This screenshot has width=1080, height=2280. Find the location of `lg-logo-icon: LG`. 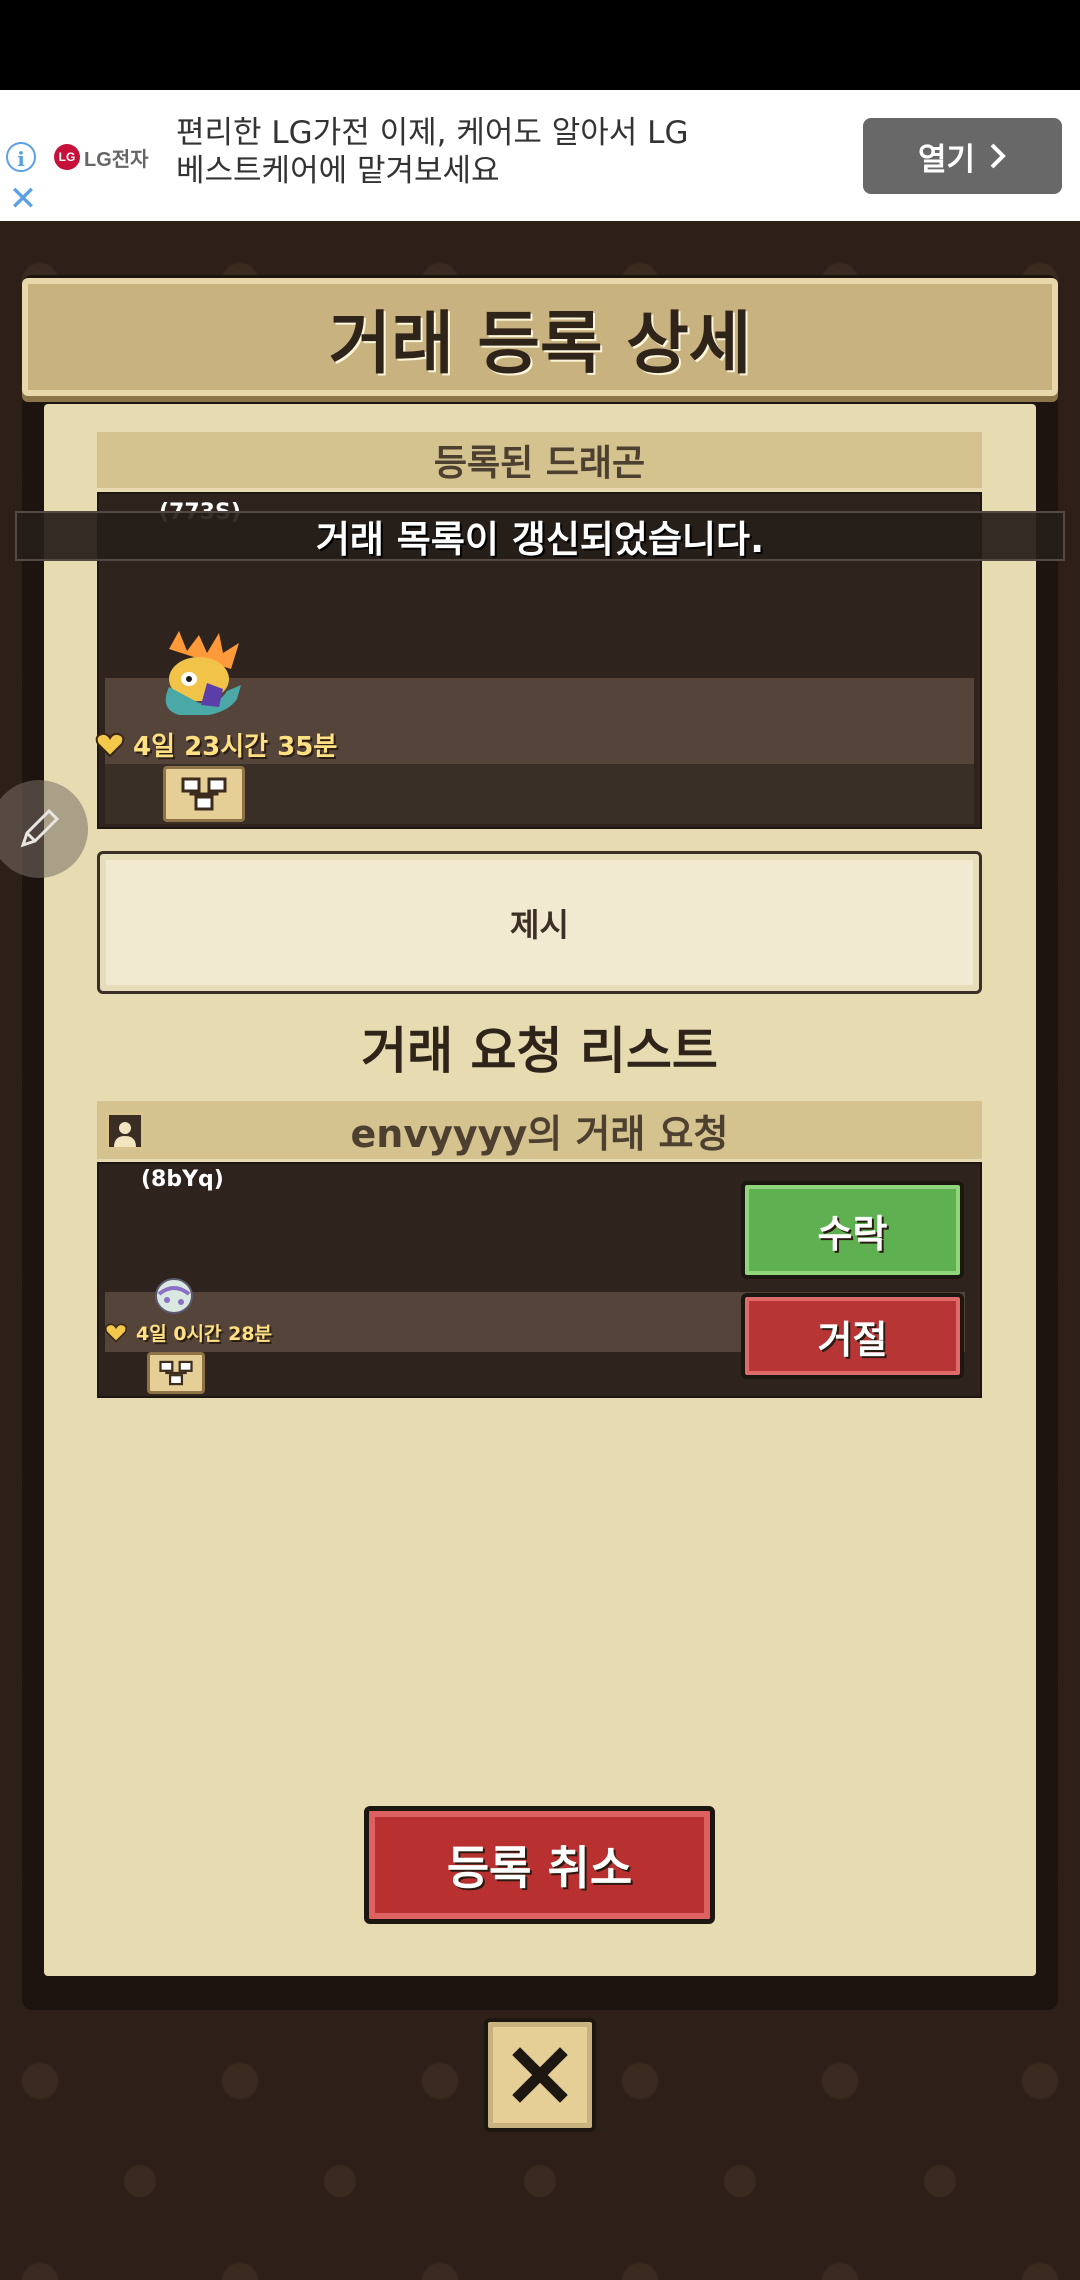

lg-logo-icon: LG is located at coordinates (67, 157).